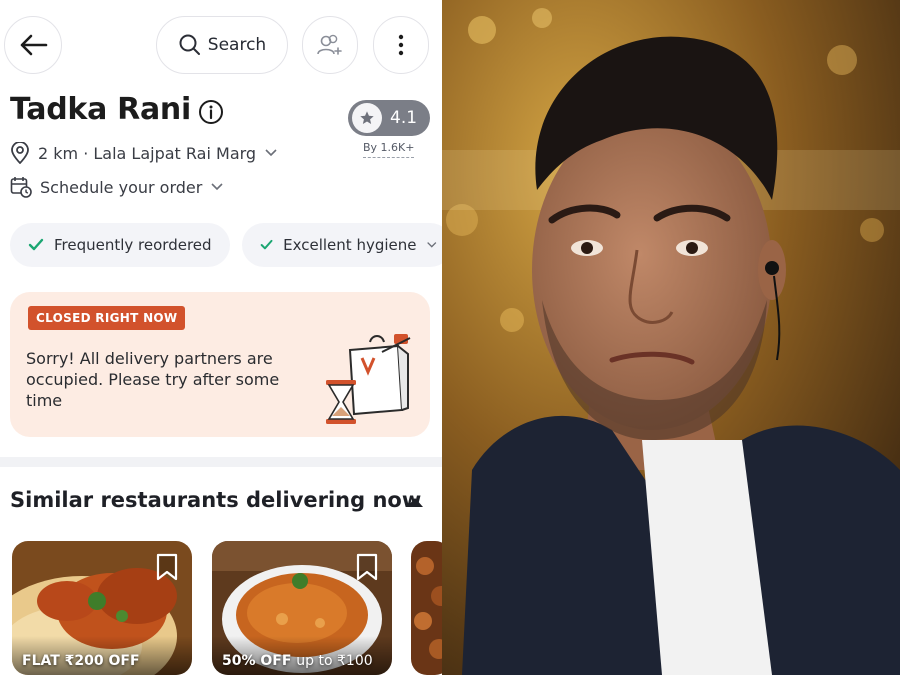 The width and height of the screenshot is (900, 675). Describe the element at coordinates (368, 379) in the screenshot. I see `delivery-bag-hourglass-illustration` at that location.